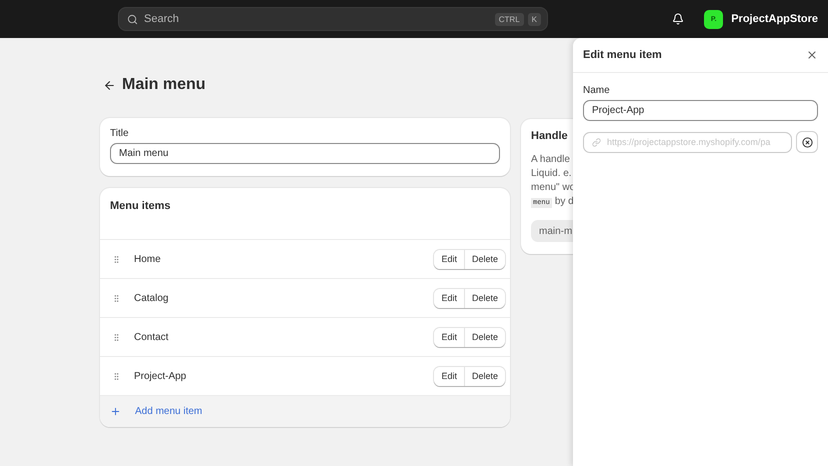 The image size is (828, 466). I want to click on name-input: Project-App, so click(700, 110).